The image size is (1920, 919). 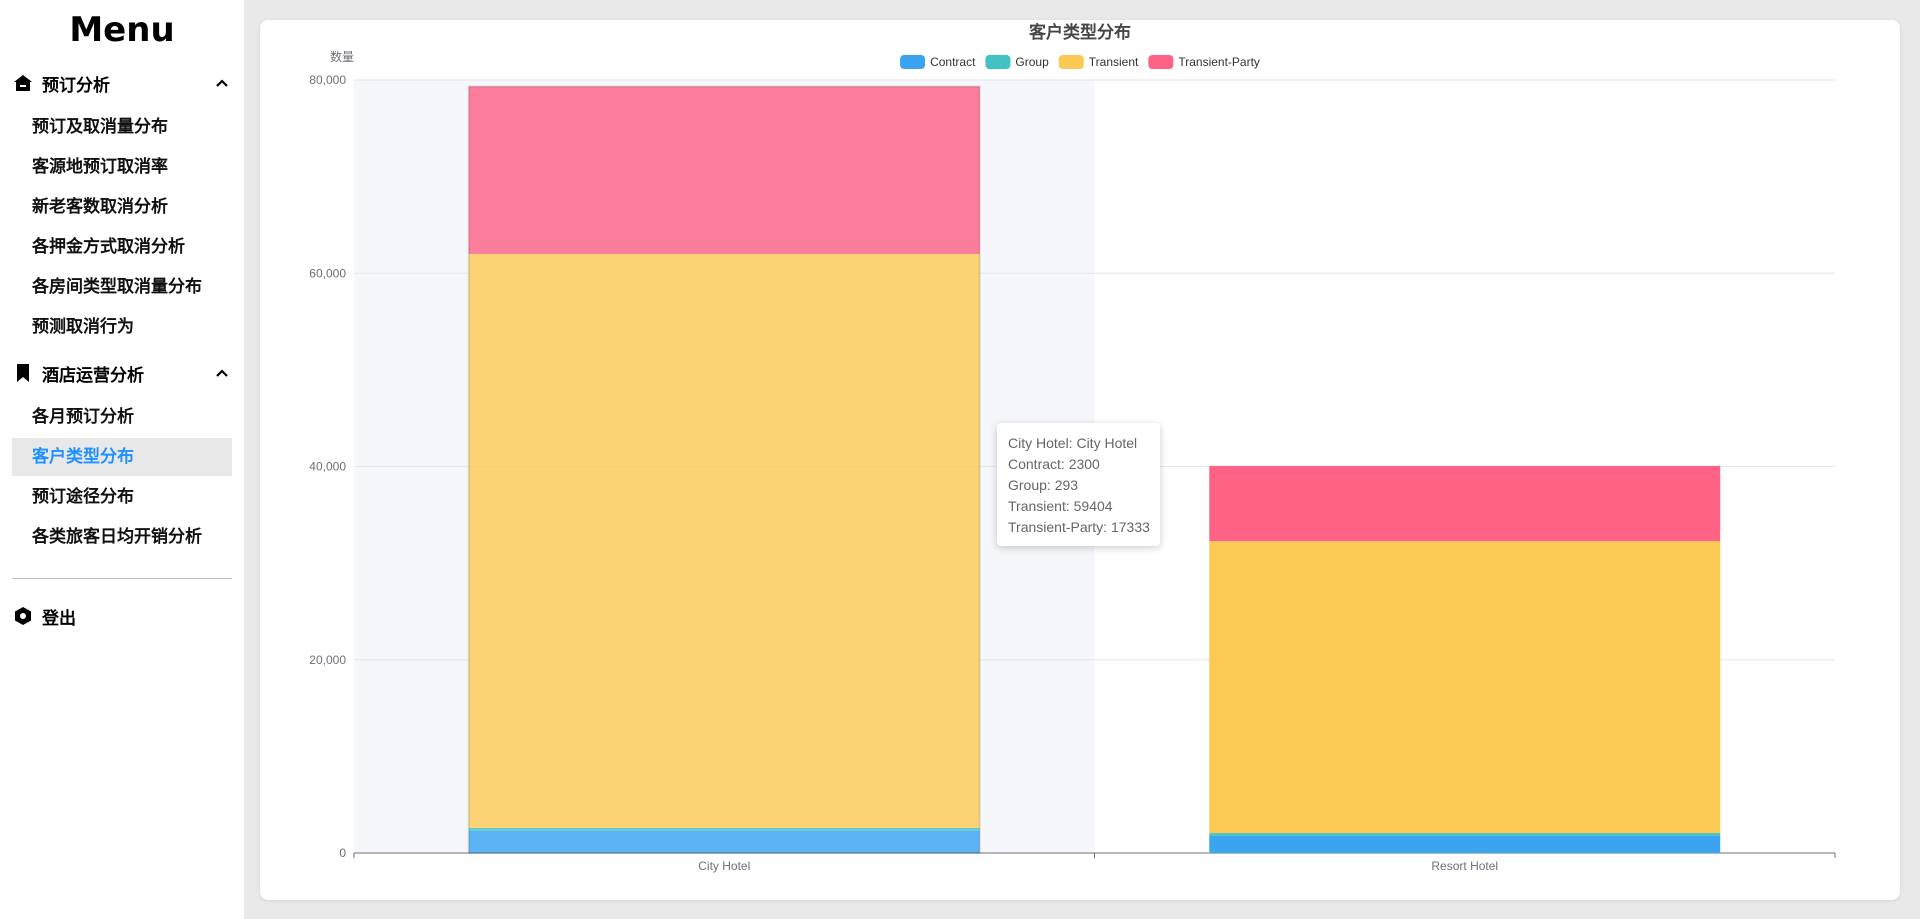 What do you see at coordinates (122, 497) in the screenshot?
I see `nav-item-booking-channel: 预订途径分布` at bounding box center [122, 497].